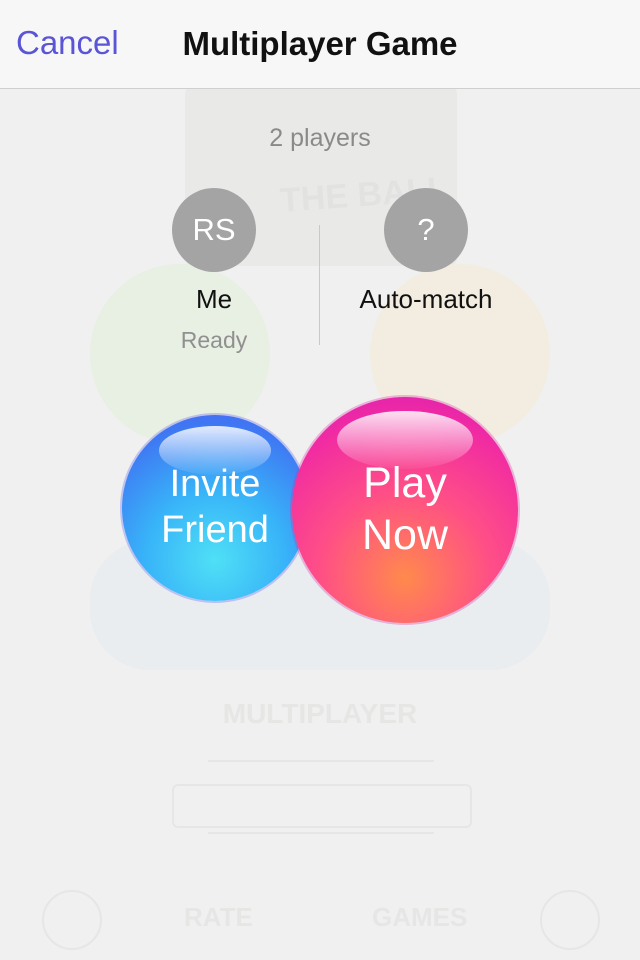  Describe the element at coordinates (215, 530) in the screenshot. I see `invite-label-line2: Friend` at that location.